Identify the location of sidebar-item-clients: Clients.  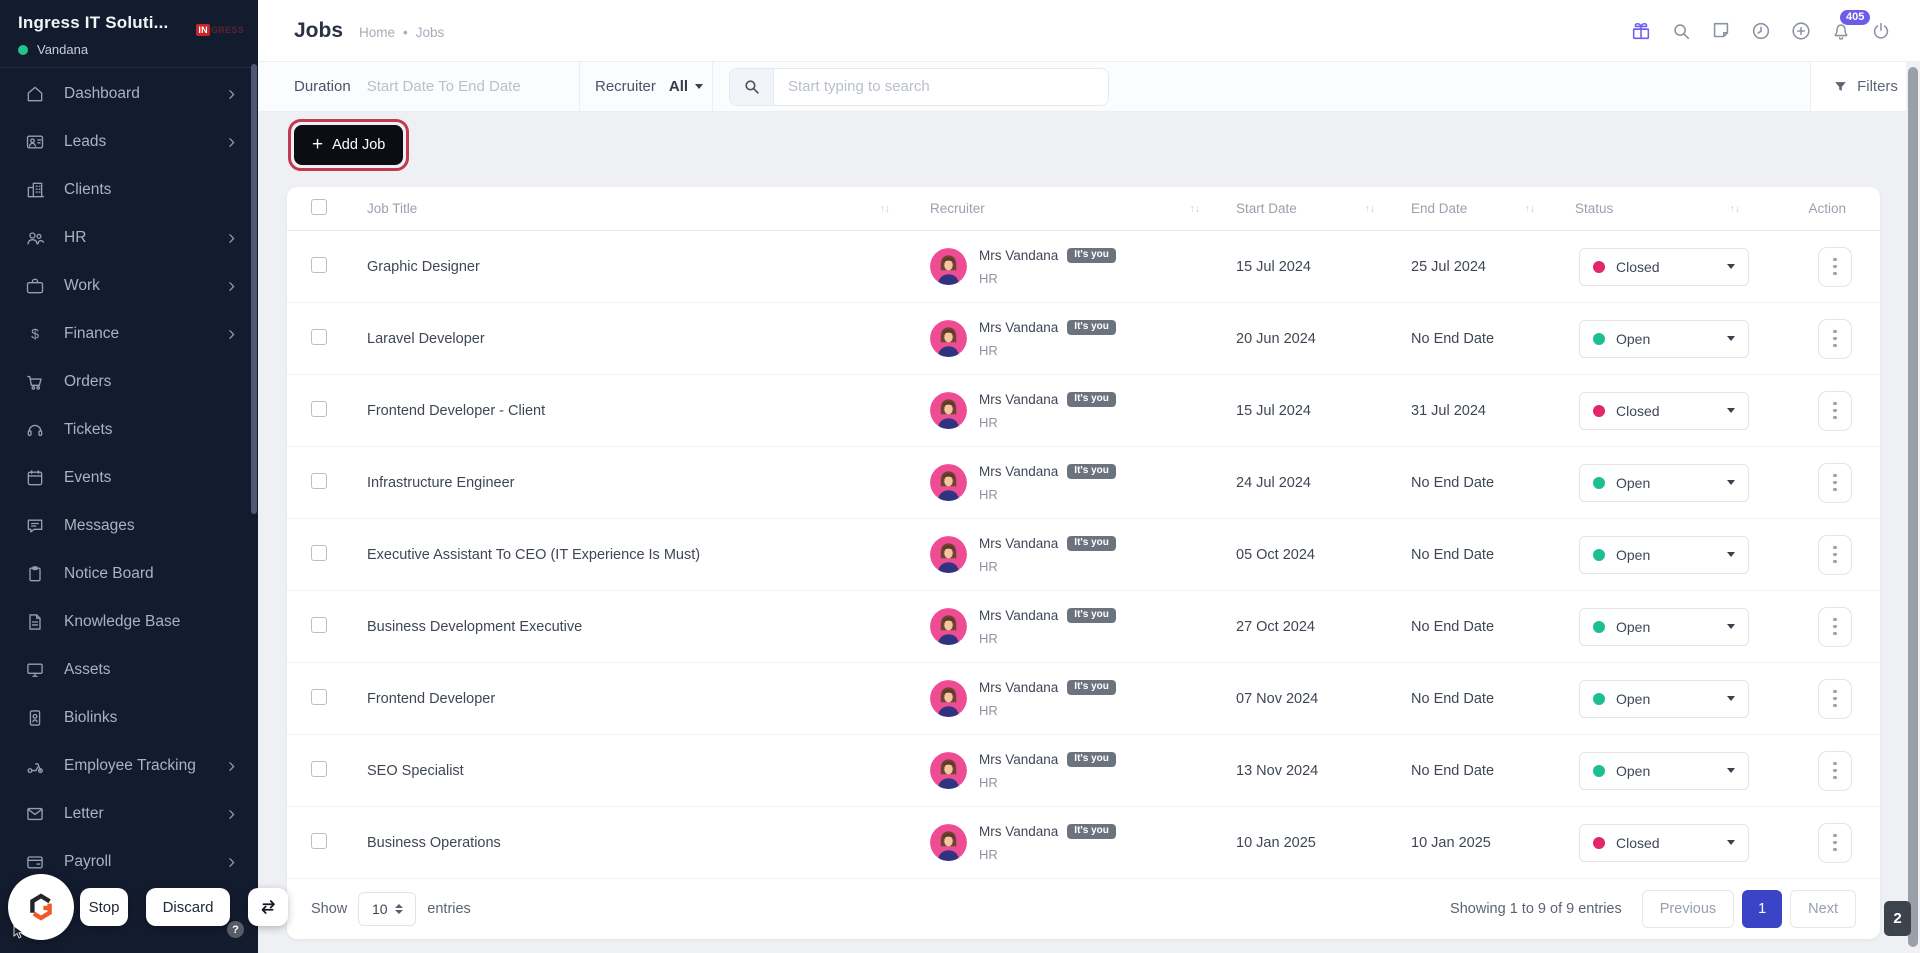
(129, 190).